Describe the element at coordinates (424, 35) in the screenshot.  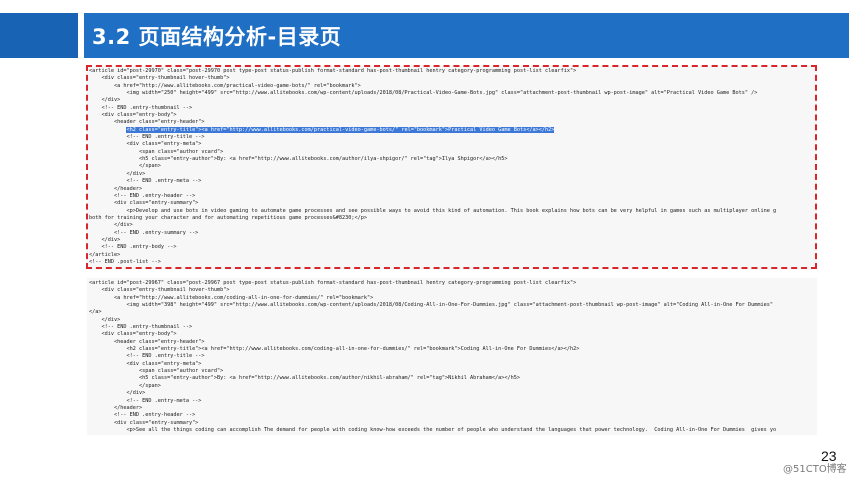
I see `slide-header-bar: 3.2 页面结构分析-目录页` at that location.